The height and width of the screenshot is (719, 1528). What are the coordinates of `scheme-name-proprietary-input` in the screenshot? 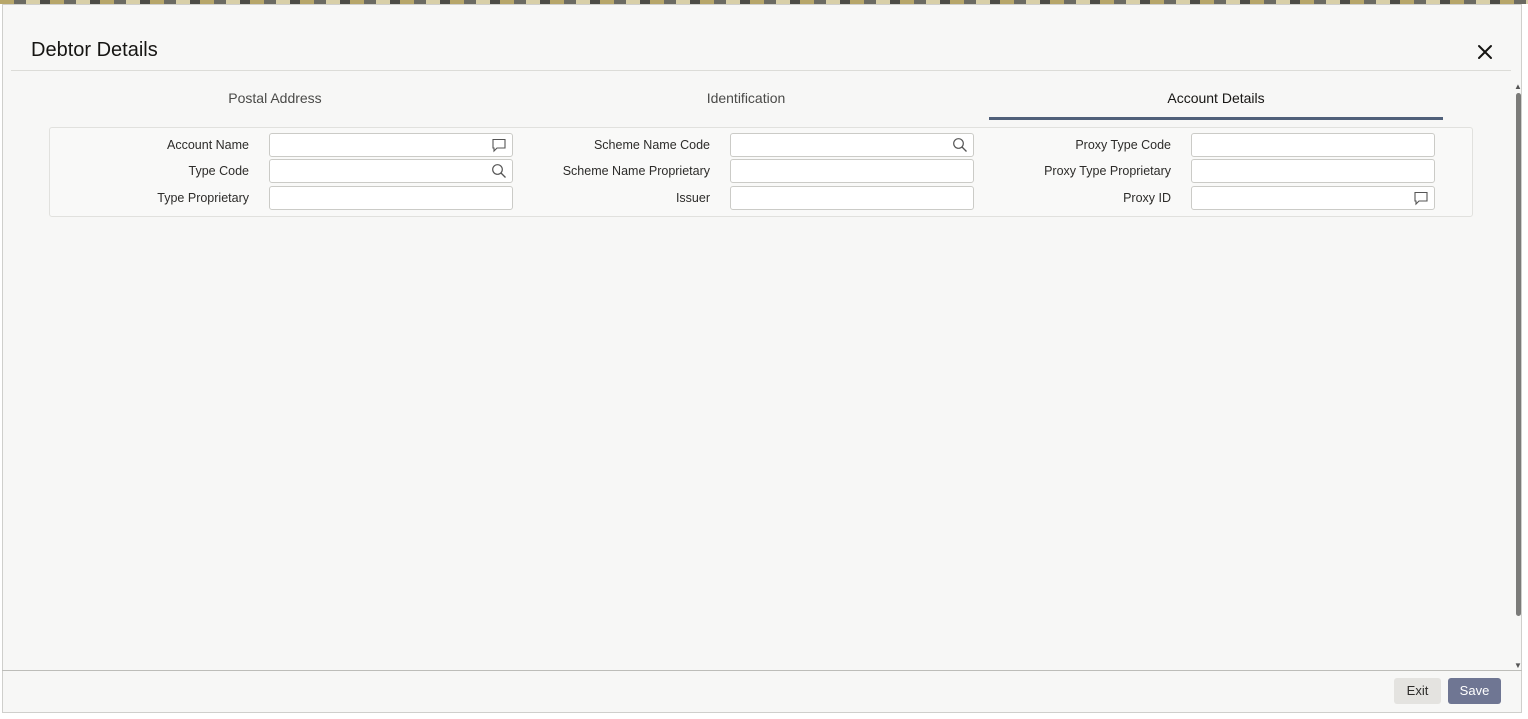 It's located at (844, 172).